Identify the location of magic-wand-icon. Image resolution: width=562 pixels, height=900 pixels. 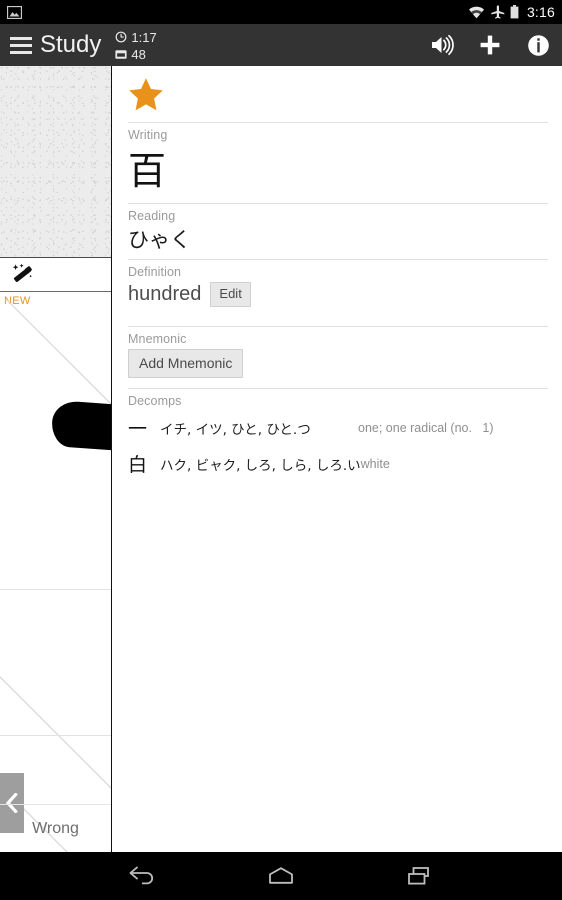
(23, 275).